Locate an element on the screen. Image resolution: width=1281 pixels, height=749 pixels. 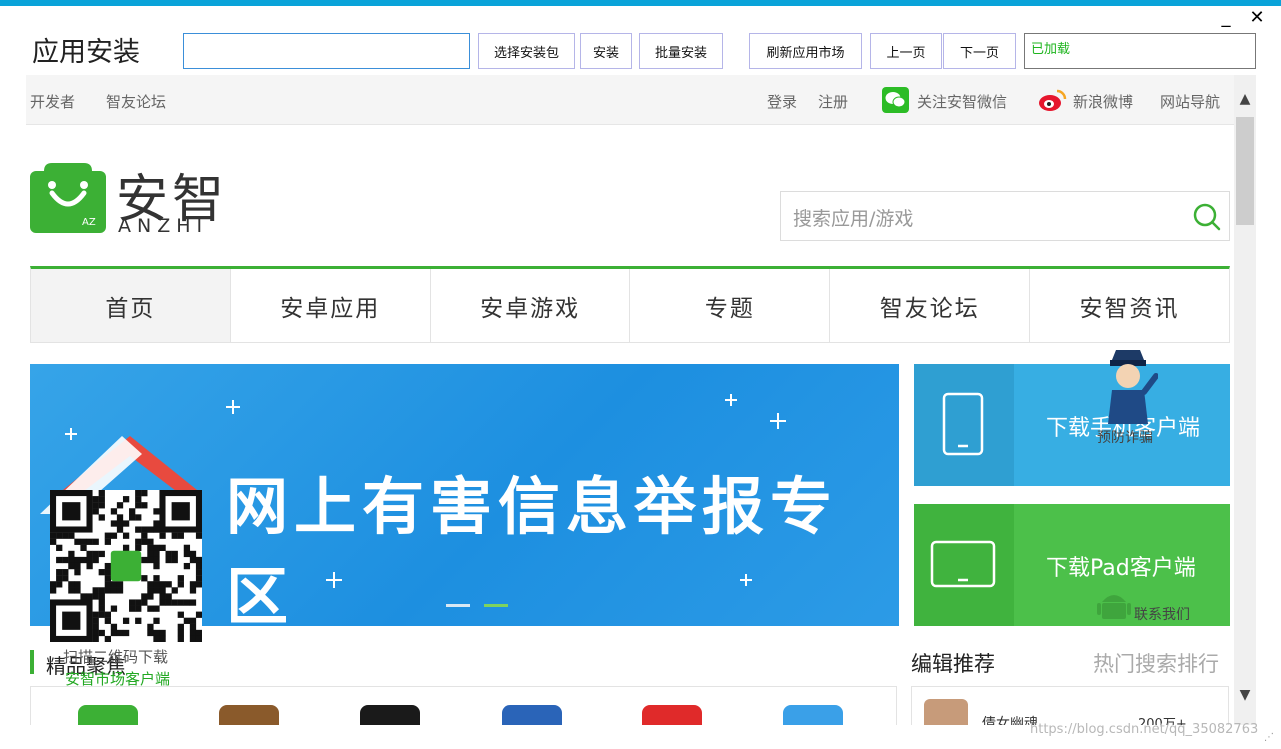
tab-android-apps: 安卓应用 is located at coordinates (331, 305).